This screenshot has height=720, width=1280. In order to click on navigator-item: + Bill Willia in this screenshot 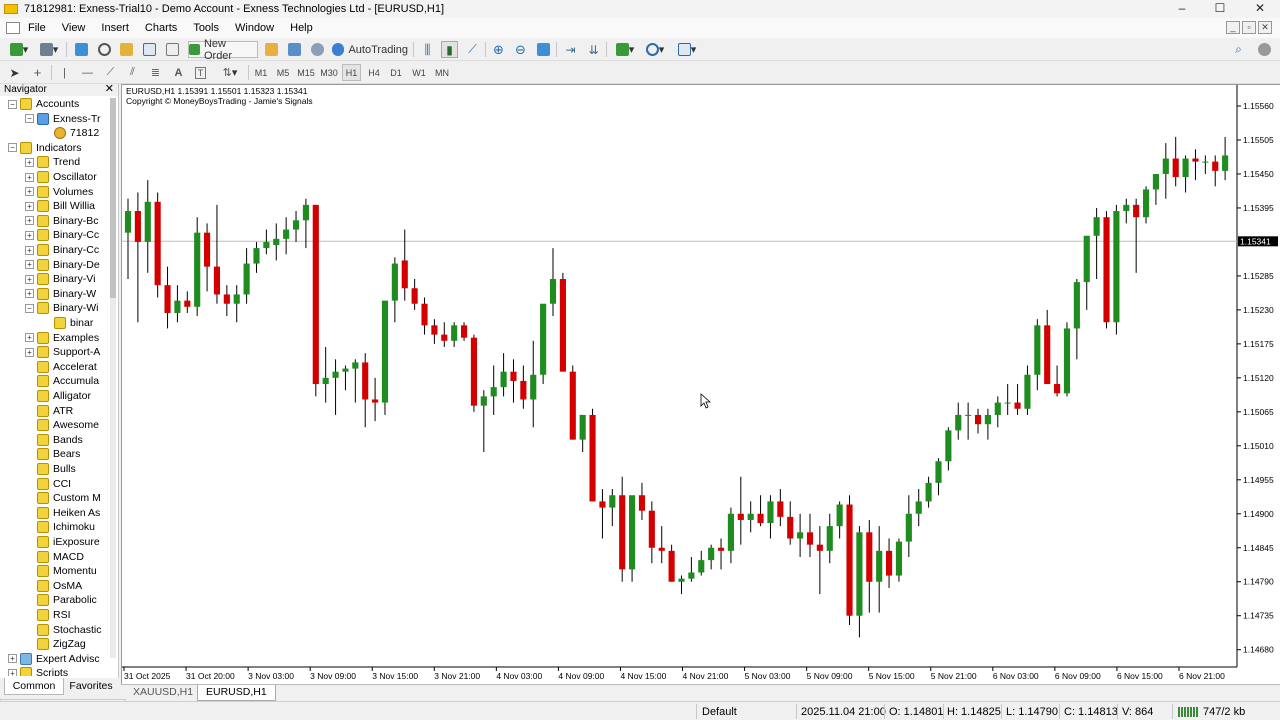, I will do `click(60, 206)`.